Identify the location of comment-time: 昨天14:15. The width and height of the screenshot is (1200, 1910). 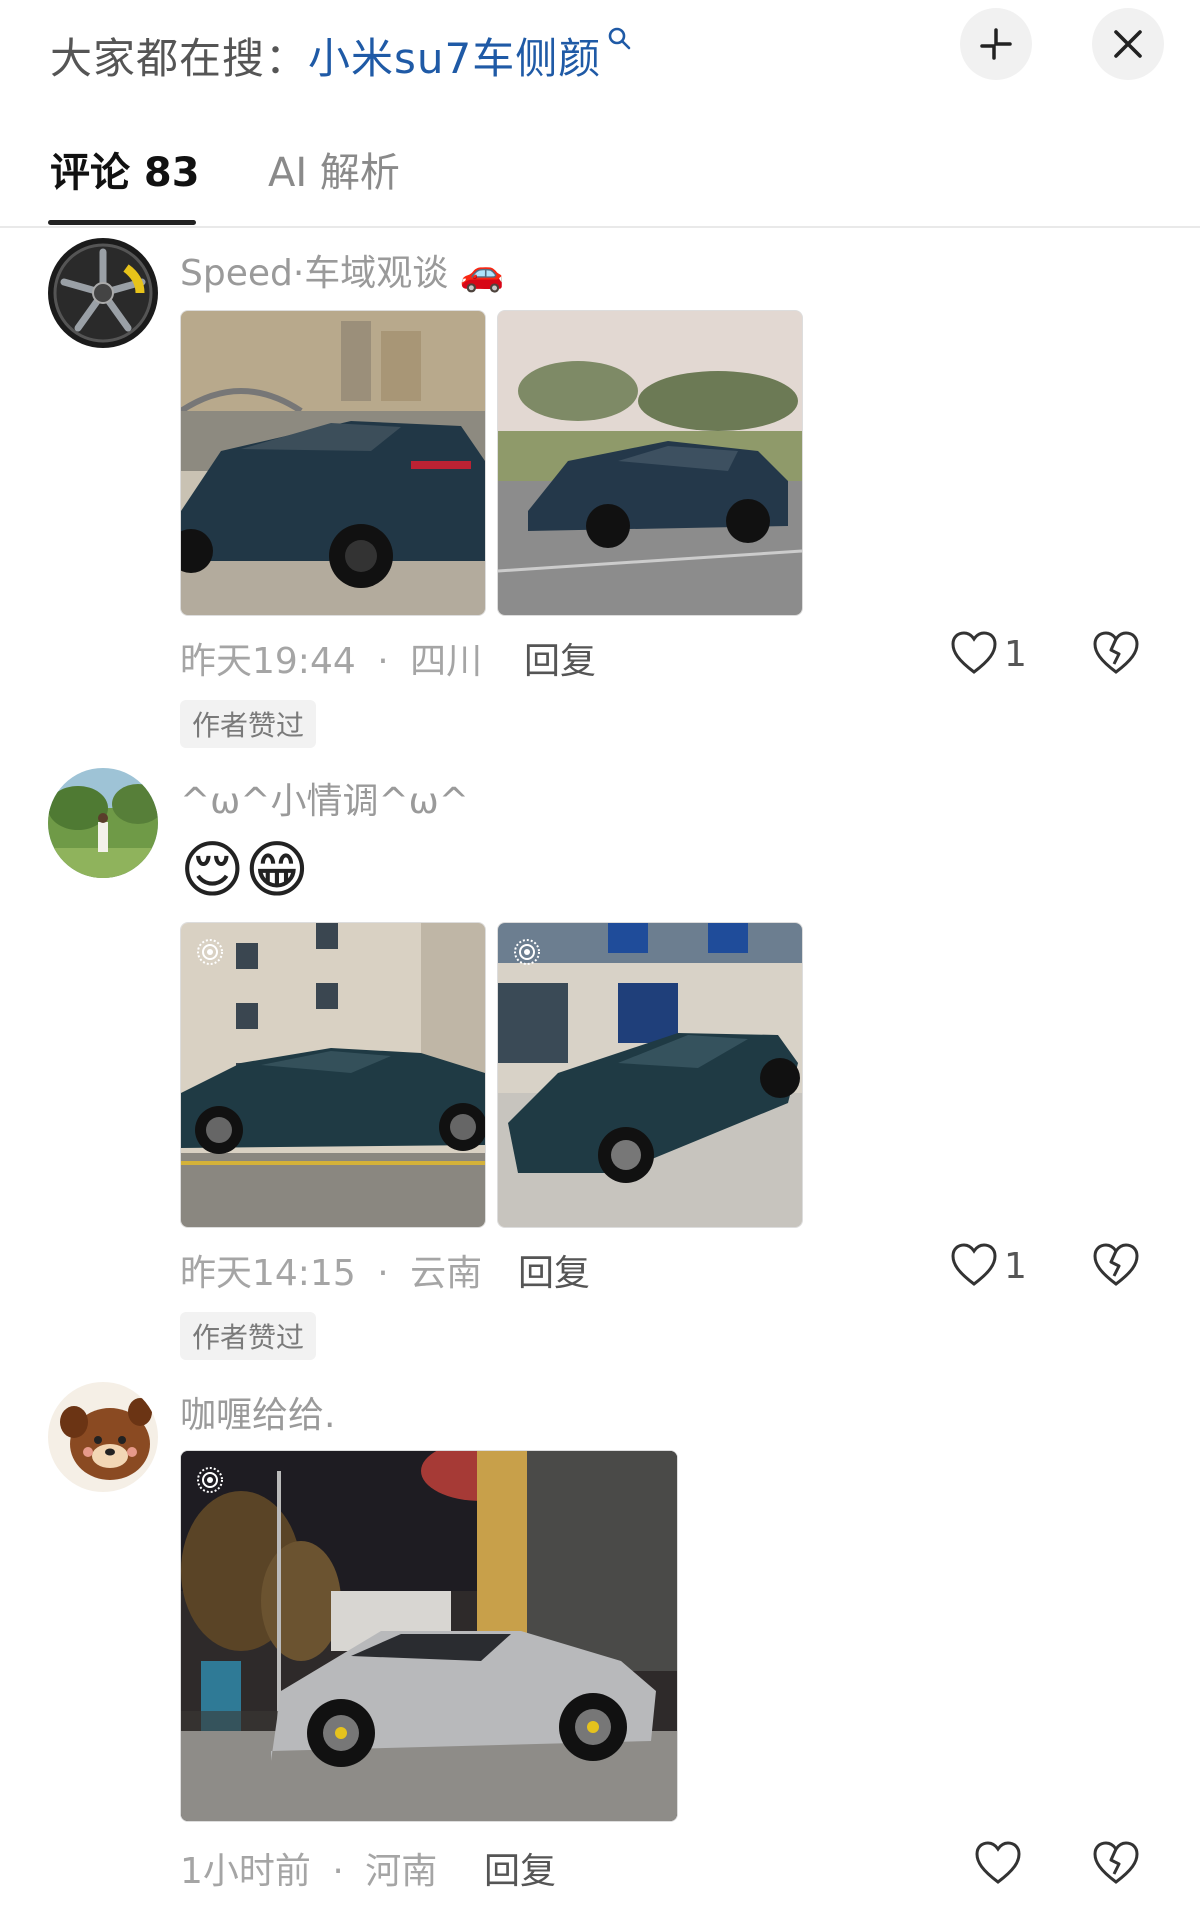
(268, 1273).